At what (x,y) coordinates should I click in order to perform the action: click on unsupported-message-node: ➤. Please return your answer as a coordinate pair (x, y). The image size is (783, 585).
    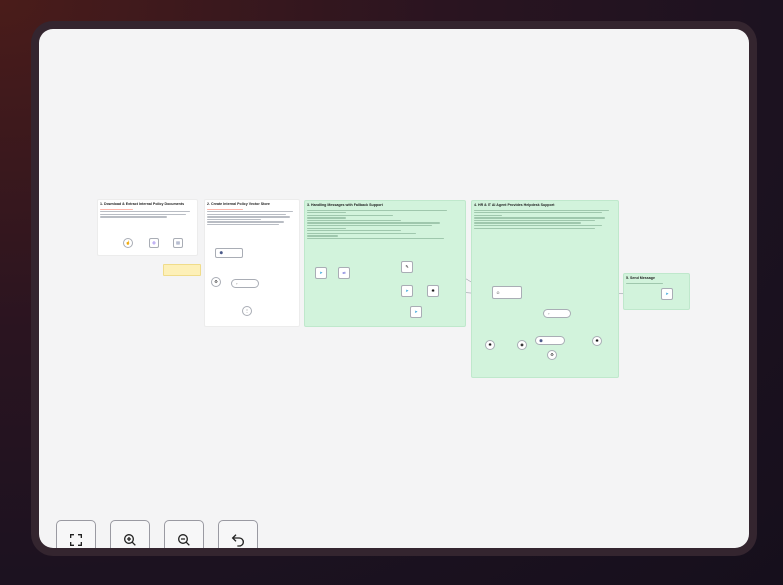
    Looking at the image, I should click on (416, 312).